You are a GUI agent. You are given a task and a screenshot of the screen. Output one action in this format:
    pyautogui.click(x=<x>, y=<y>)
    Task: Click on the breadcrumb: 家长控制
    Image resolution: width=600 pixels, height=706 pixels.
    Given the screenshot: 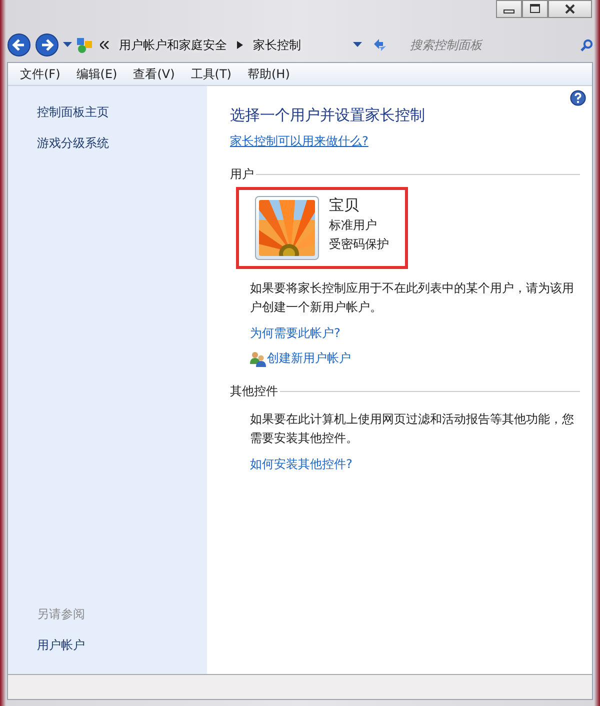 What is the action you would take?
    pyautogui.click(x=277, y=45)
    